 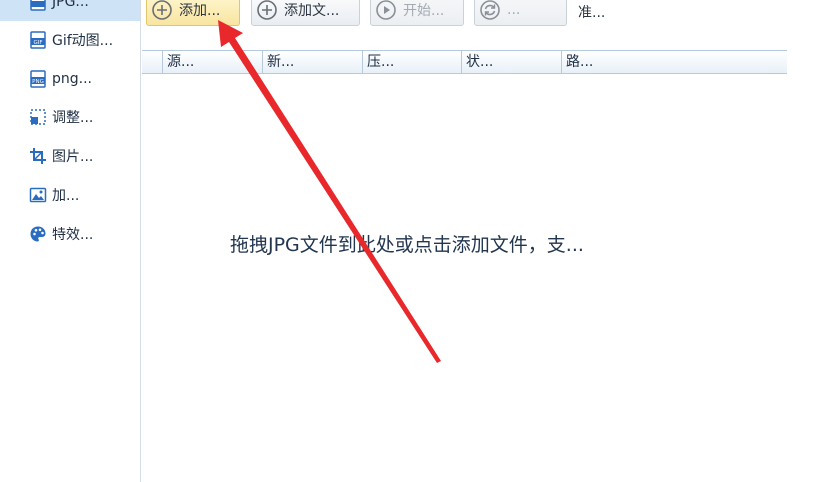 What do you see at coordinates (38, 82) in the screenshot?
I see `svg-text: PNG` at bounding box center [38, 82].